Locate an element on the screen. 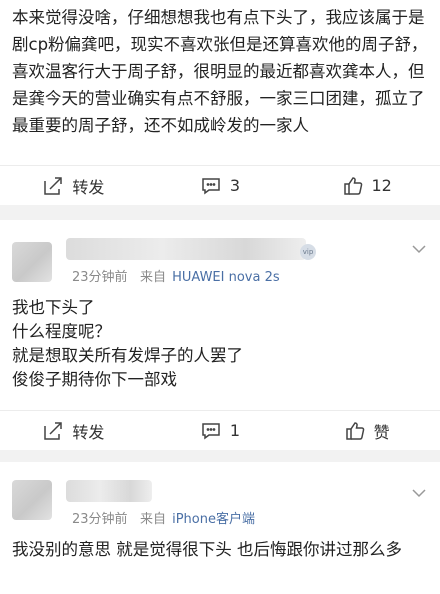  like-button: 12 is located at coordinates (366, 185).